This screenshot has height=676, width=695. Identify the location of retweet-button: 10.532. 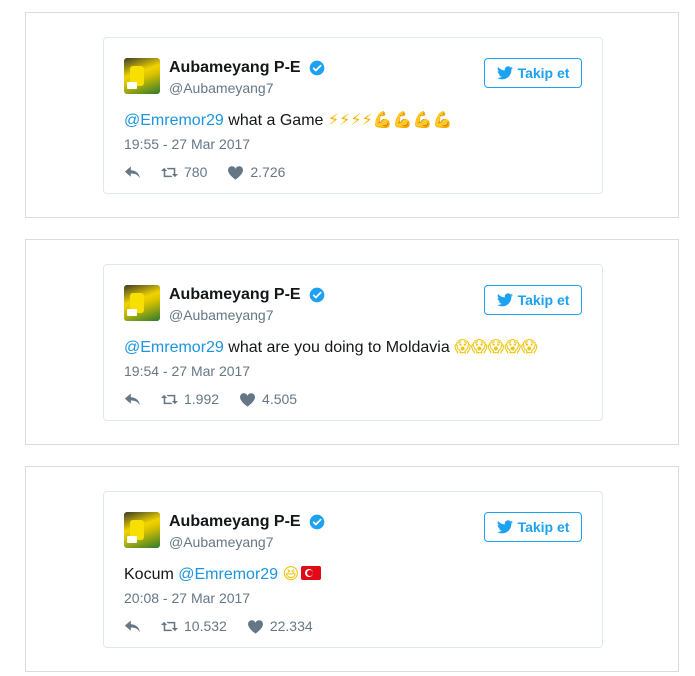
(194, 626).